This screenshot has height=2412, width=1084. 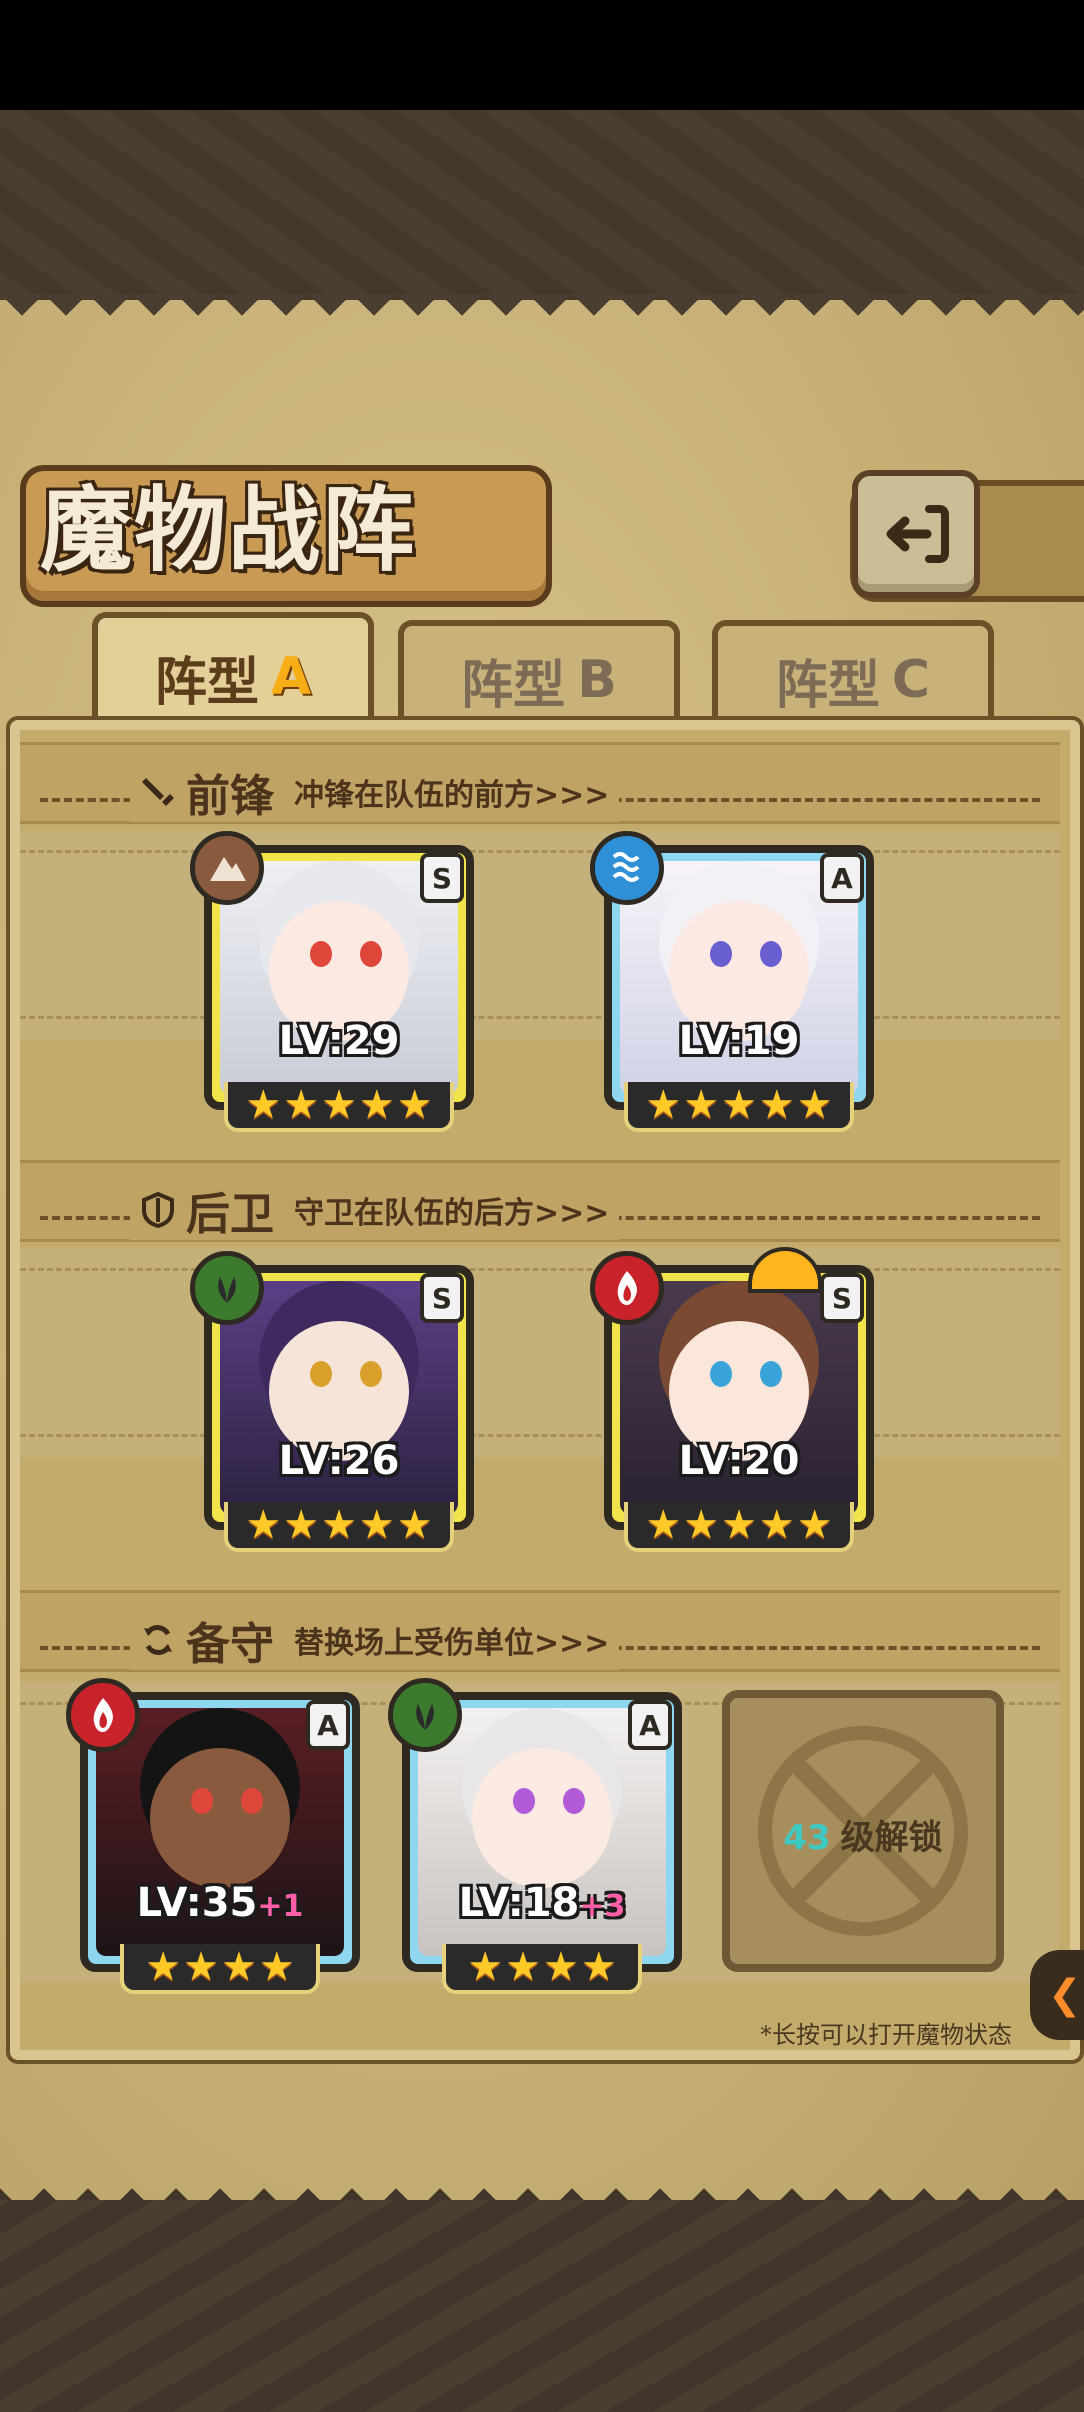 I want to click on map-background-top, so click(x=542, y=205).